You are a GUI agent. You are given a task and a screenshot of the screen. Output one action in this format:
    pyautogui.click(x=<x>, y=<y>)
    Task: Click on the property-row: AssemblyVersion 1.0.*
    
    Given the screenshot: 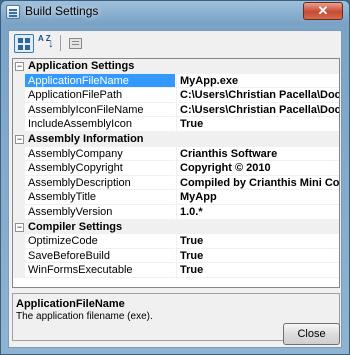 What is the action you would take?
    pyautogui.click(x=176, y=212)
    